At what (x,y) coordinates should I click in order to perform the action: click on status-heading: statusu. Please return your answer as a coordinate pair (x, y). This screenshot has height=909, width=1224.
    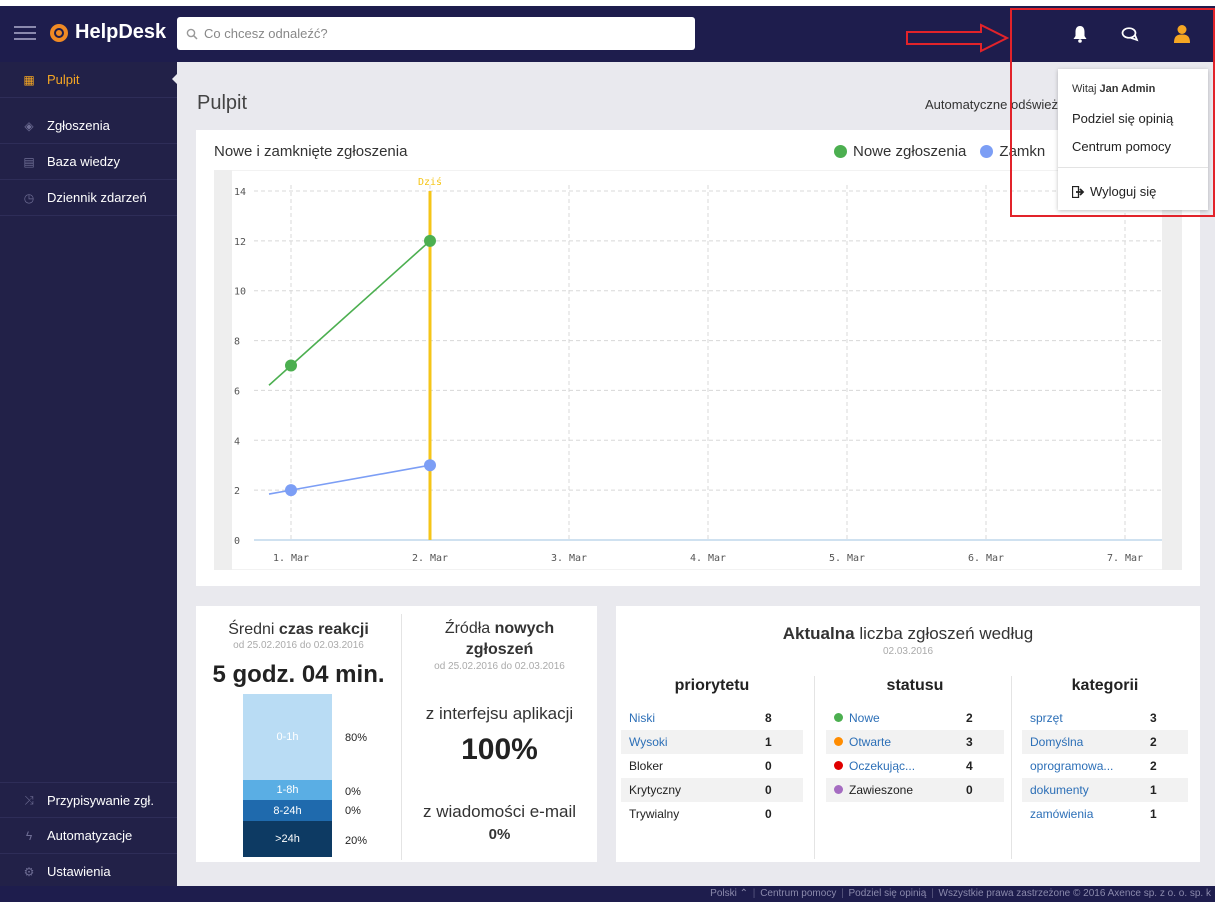
    Looking at the image, I should click on (915, 685).